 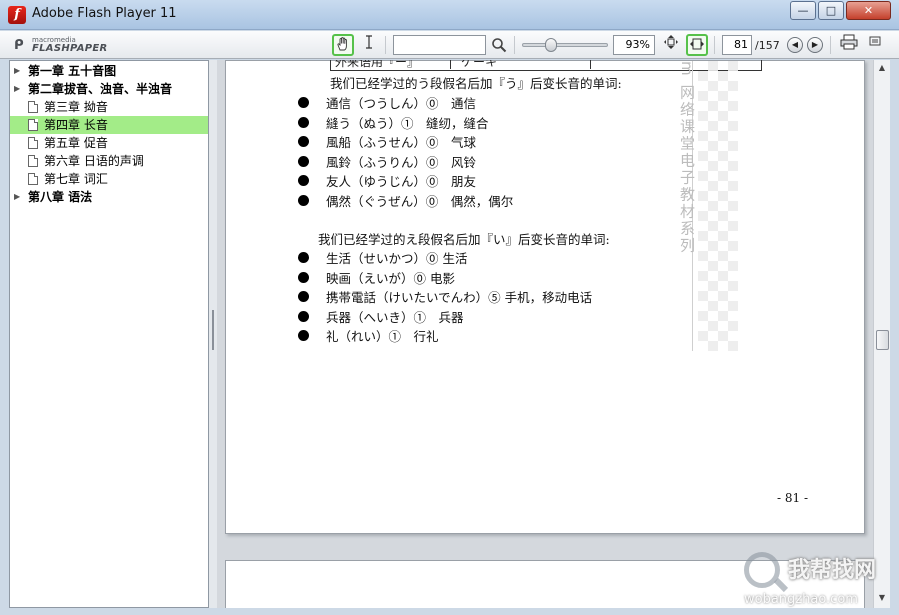 What do you see at coordinates (551, 45) in the screenshot?
I see `zoom-slider-thumb` at bounding box center [551, 45].